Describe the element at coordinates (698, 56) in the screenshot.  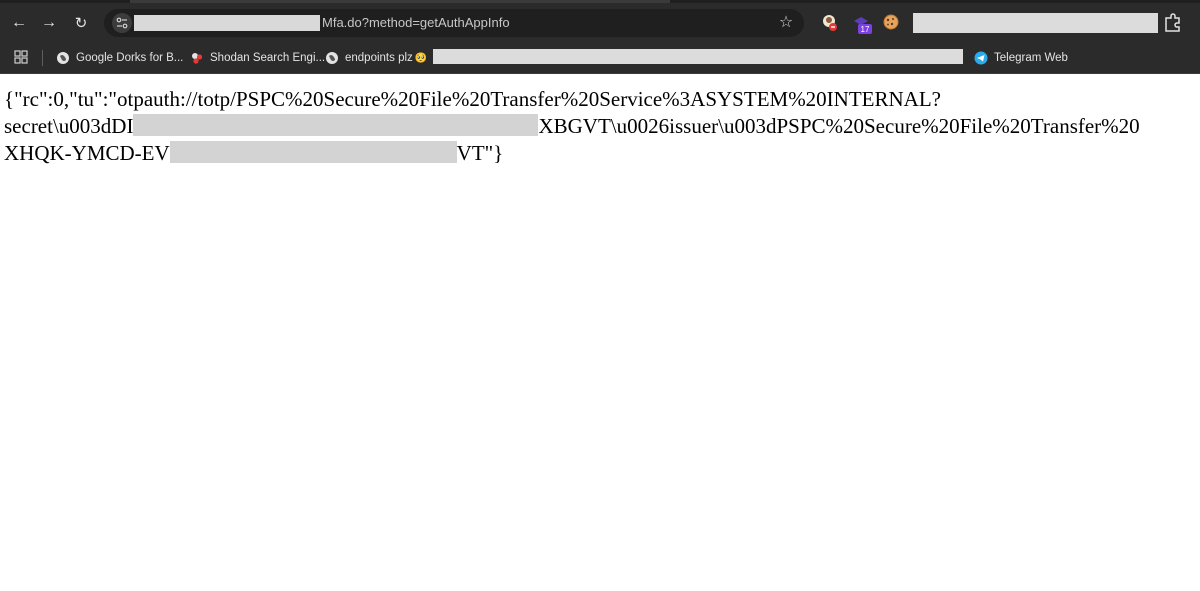
I see `bookmarks-redaction` at that location.